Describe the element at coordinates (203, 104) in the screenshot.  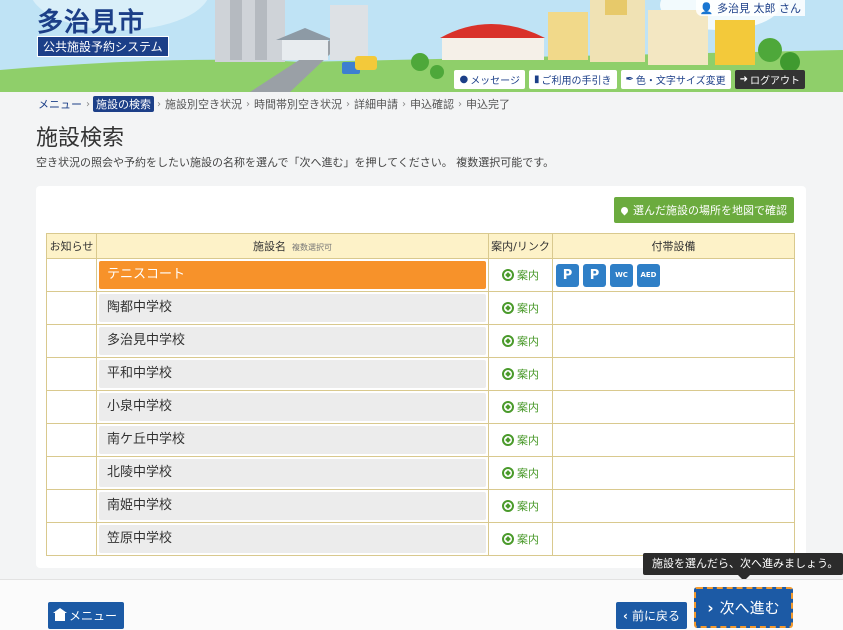
I see `breadcrumb-facility-availability: 施設別空き状況` at that location.